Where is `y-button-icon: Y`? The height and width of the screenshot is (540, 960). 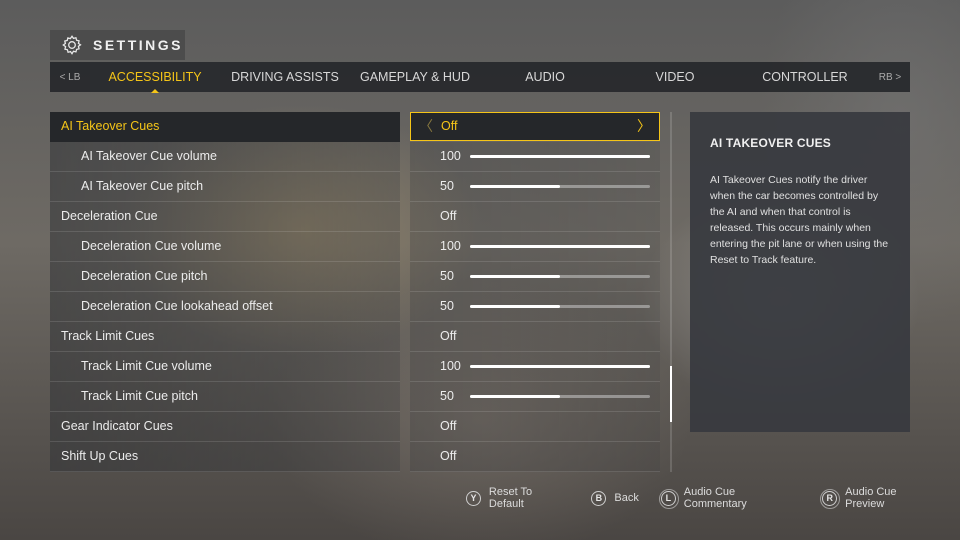
y-button-icon: Y is located at coordinates (473, 498).